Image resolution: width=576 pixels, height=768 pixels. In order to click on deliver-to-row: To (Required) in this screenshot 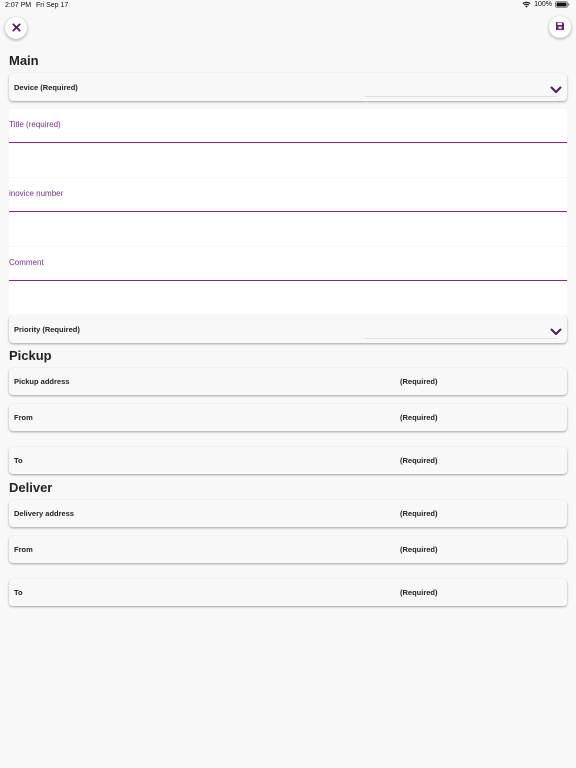, I will do `click(288, 592)`.